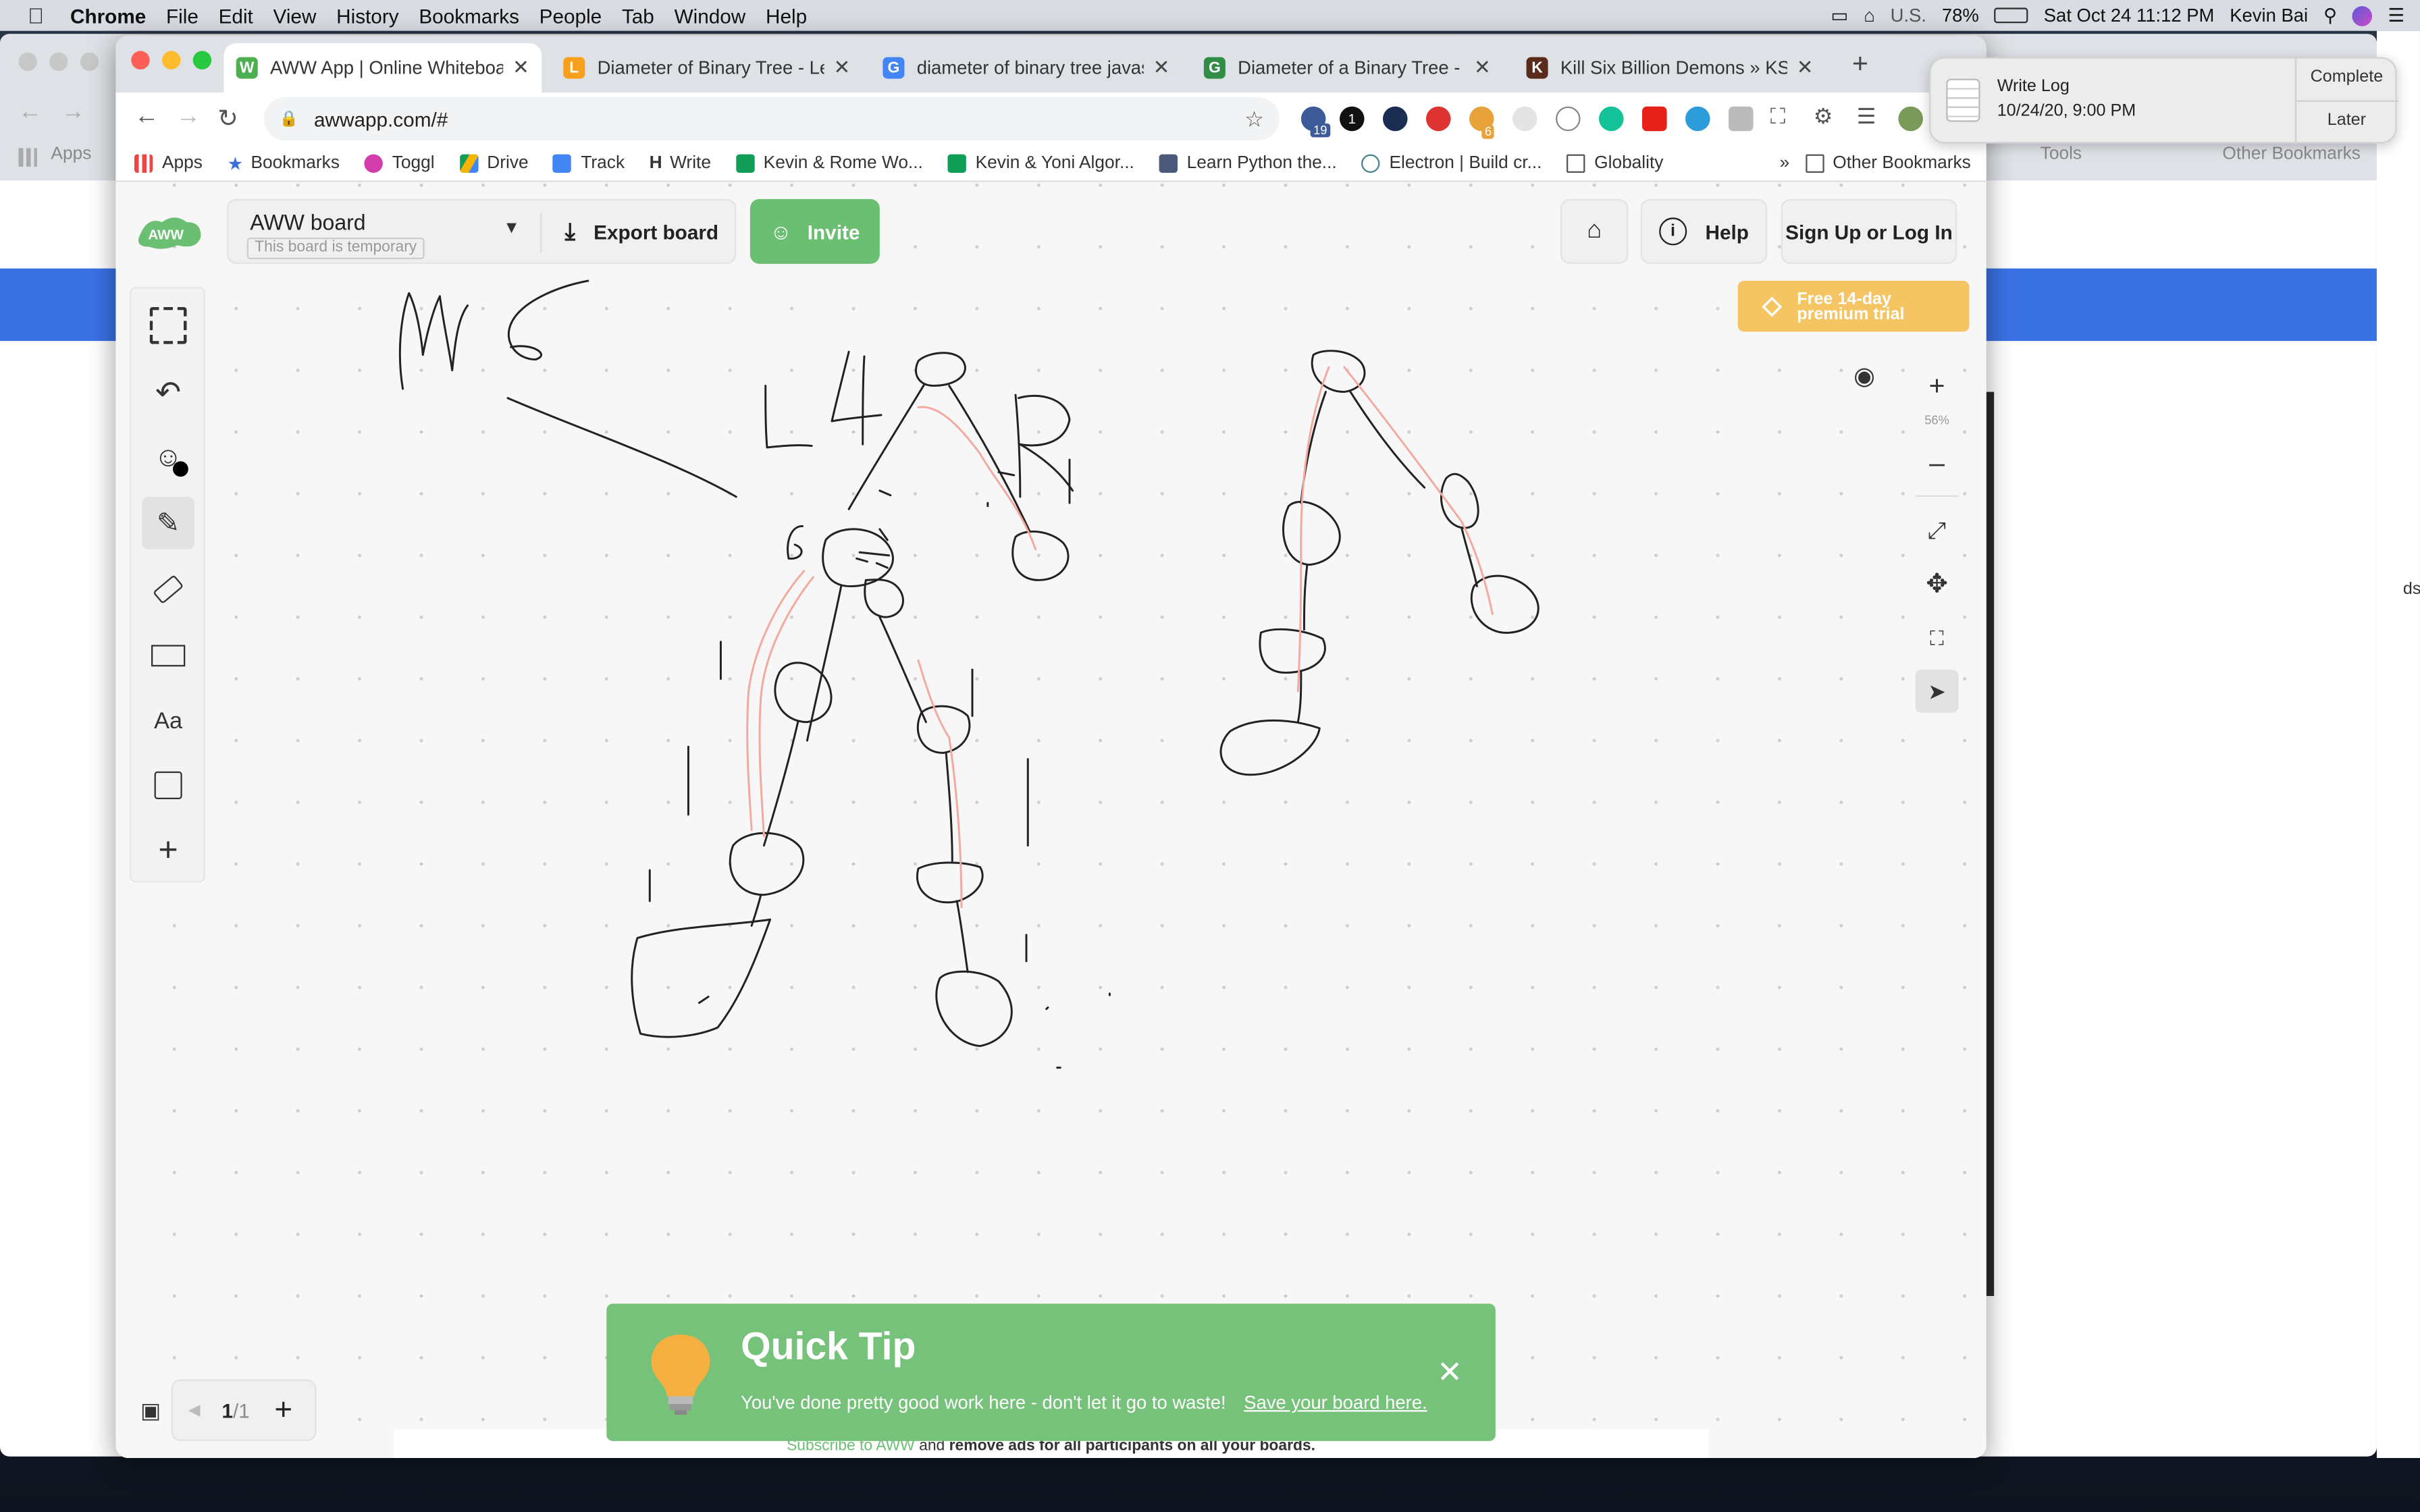 The image size is (2420, 1512). I want to click on address-bar: 🔒 awwapp.com/# ☆, so click(771, 118).